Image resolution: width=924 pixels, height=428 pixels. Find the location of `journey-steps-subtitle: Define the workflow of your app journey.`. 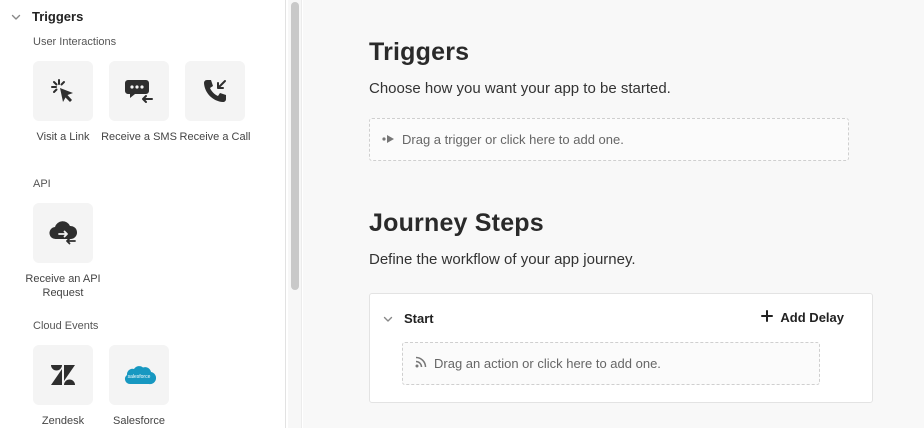

journey-steps-subtitle: Define the workflow of your app journey. is located at coordinates (502, 259).